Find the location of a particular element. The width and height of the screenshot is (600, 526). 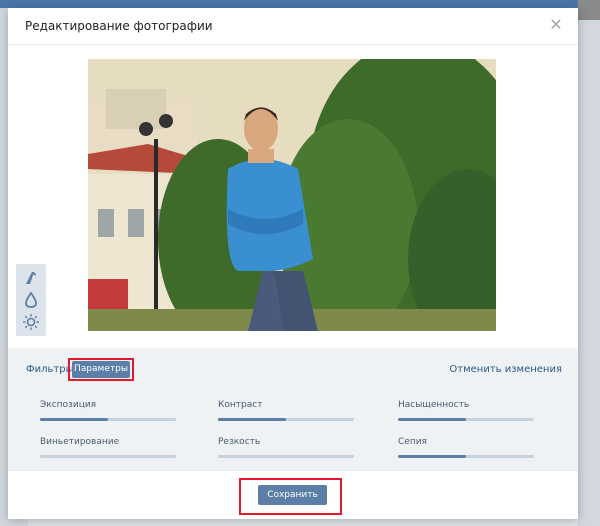

page-avatar-corner is located at coordinates (589, 10).